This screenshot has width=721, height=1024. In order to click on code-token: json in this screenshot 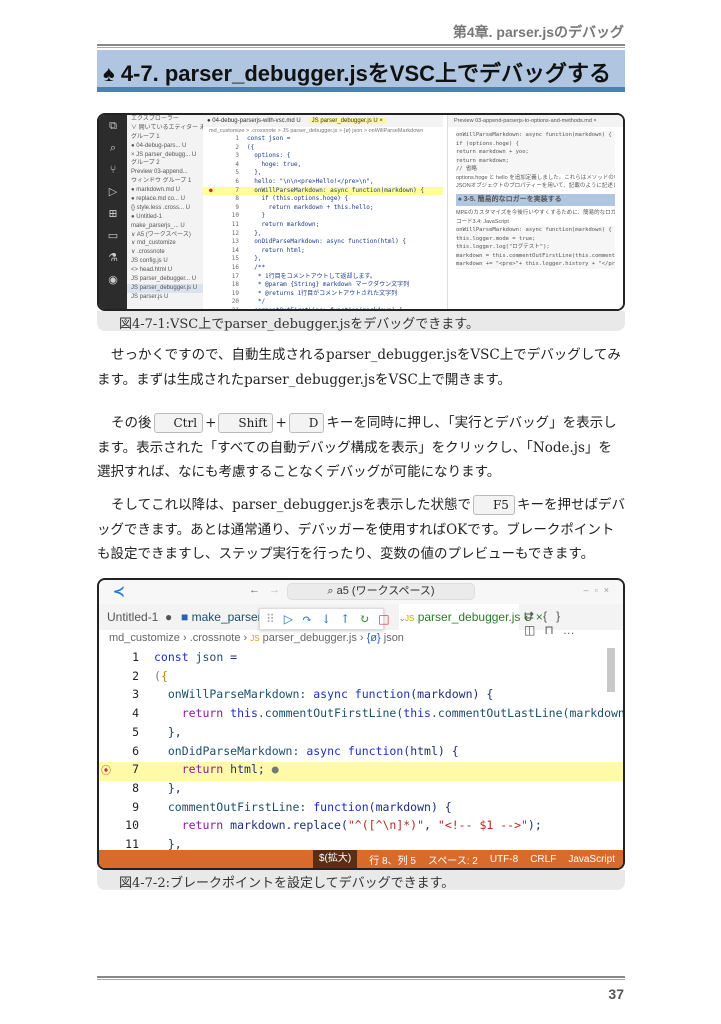, I will do `click(213, 657)`.